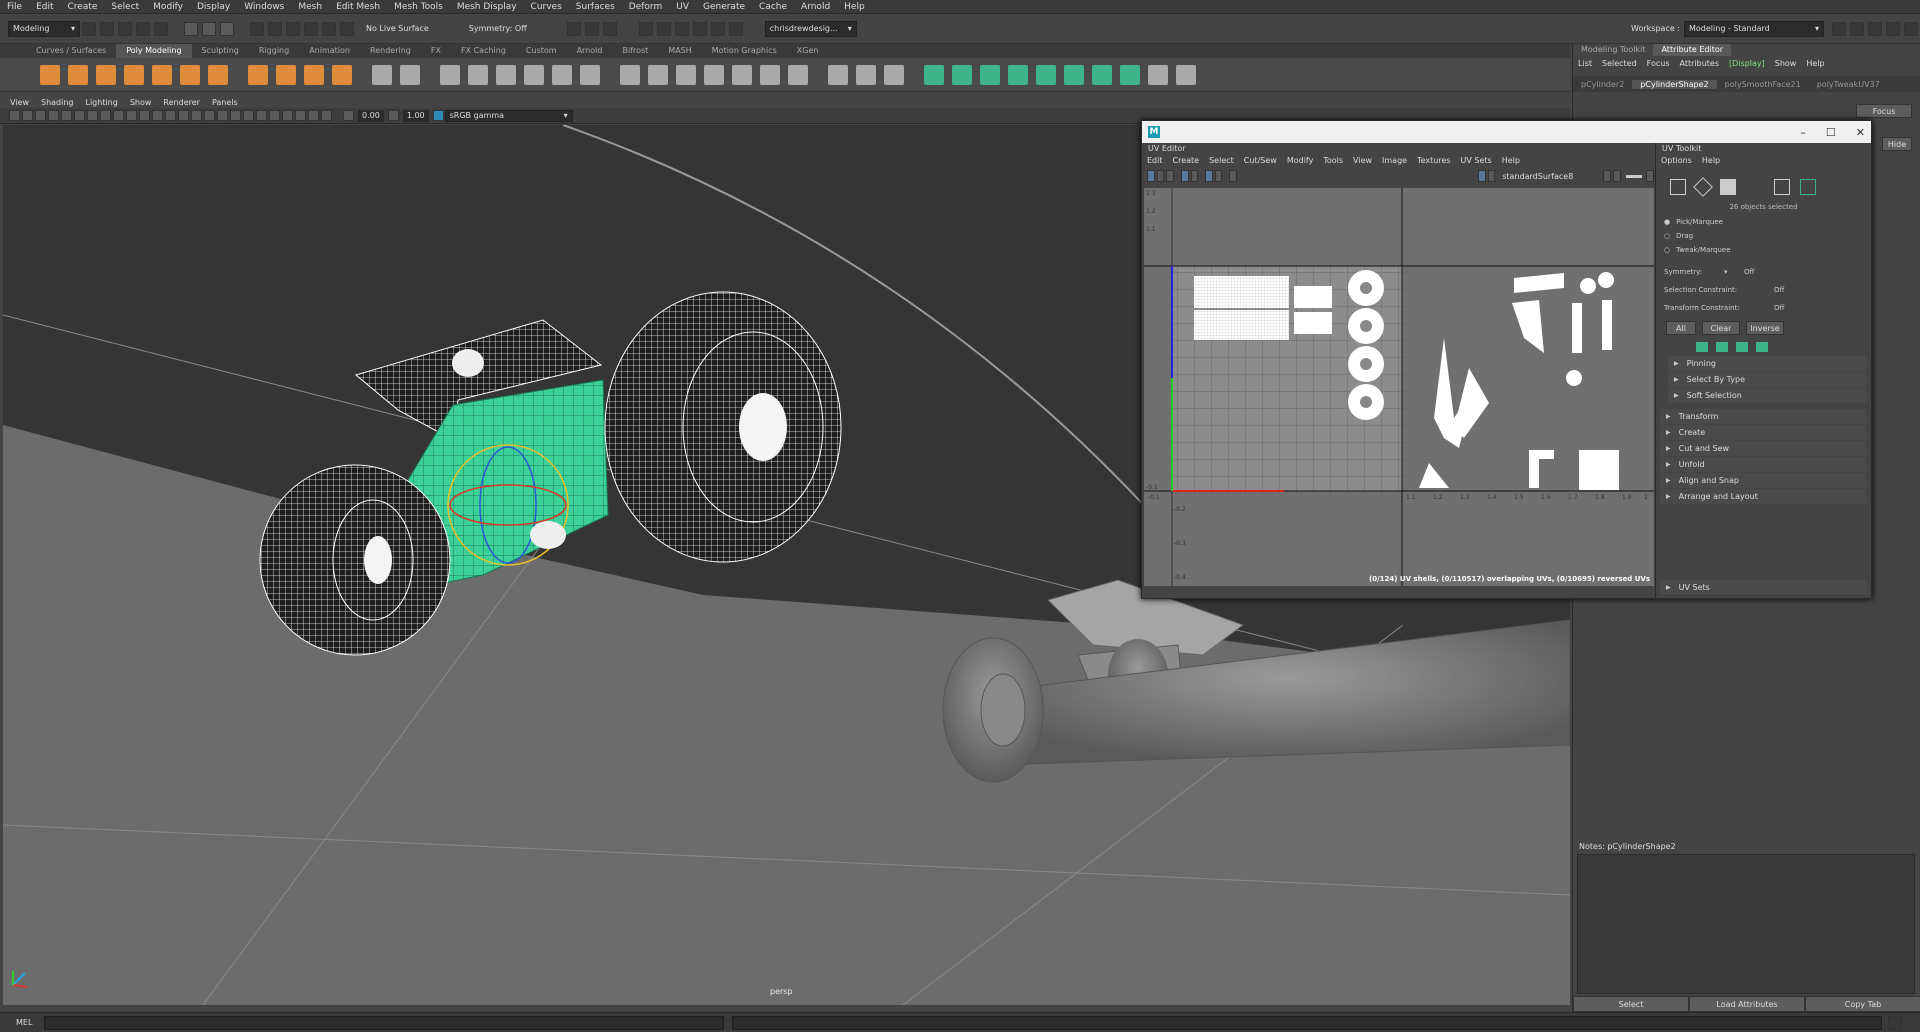  What do you see at coordinates (1721, 328) in the screenshot?
I see `clear-selection-button: Clear` at bounding box center [1721, 328].